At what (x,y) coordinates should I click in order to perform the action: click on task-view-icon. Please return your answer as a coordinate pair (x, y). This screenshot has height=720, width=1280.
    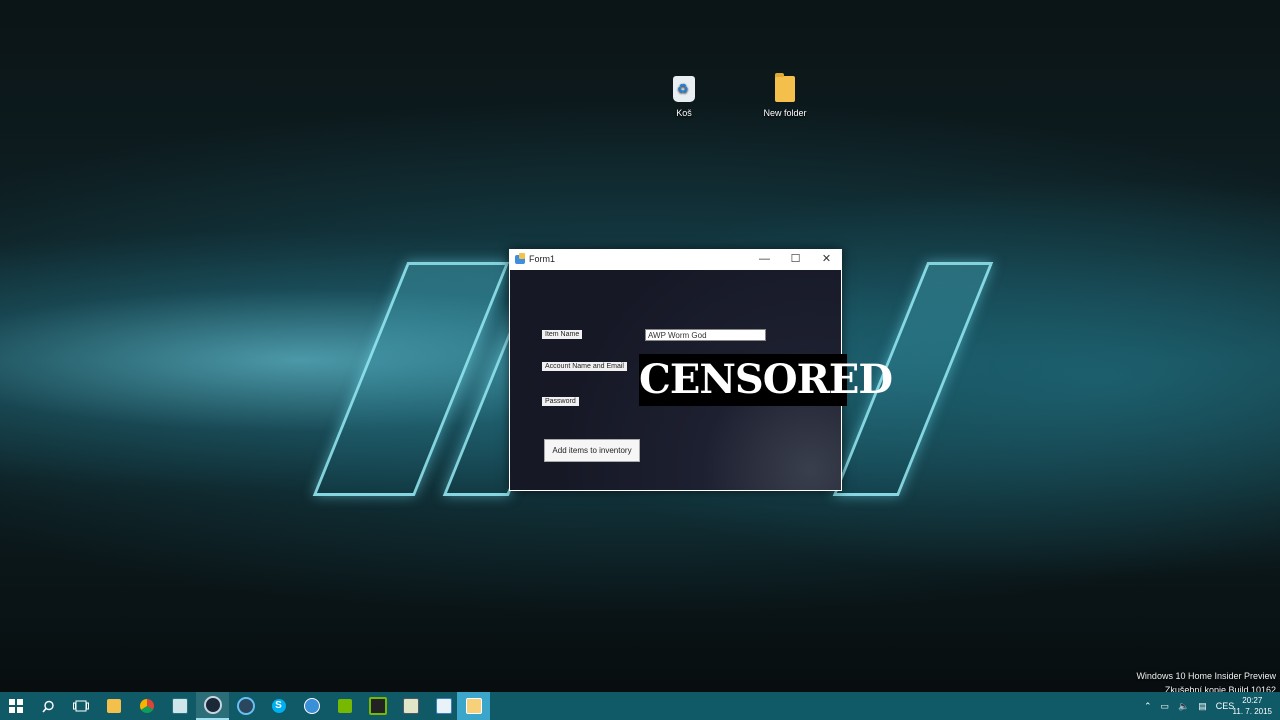
    Looking at the image, I should click on (80, 706).